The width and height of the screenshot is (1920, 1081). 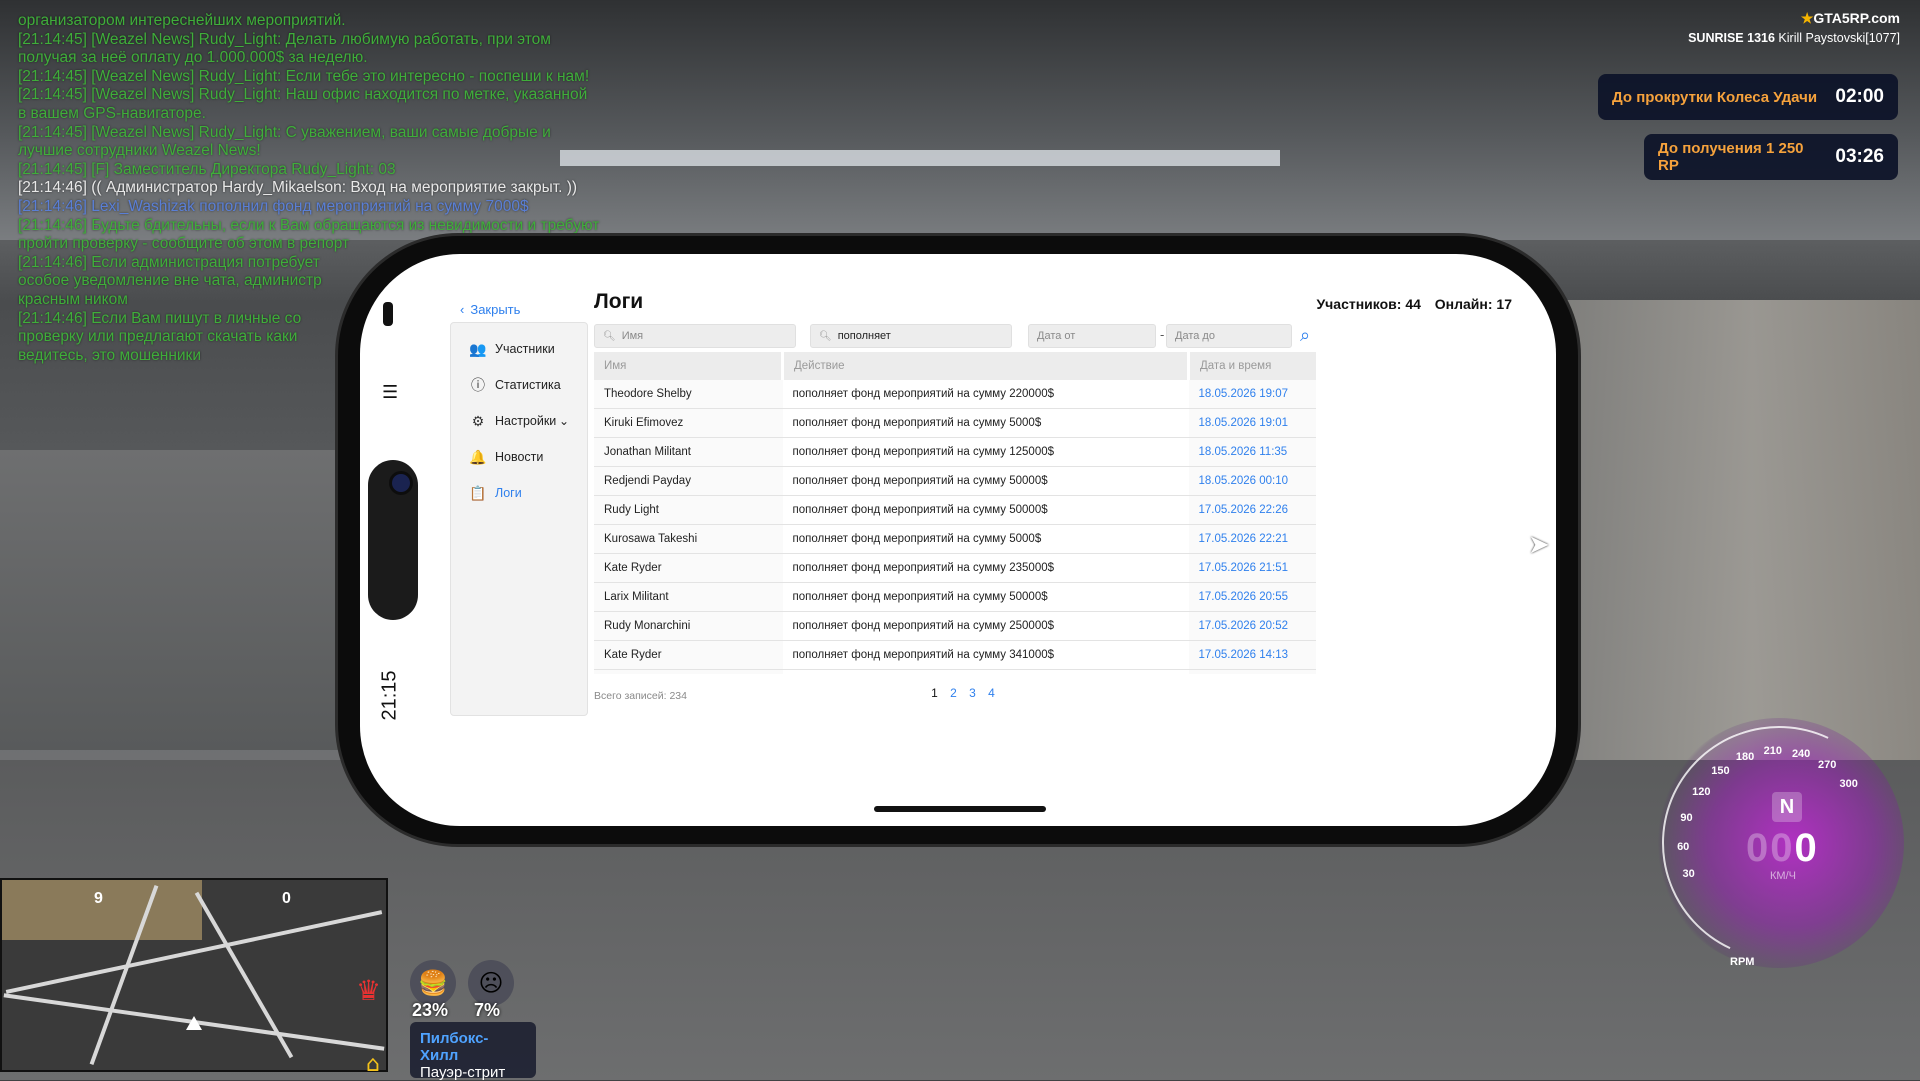 What do you see at coordinates (1252, 394) in the screenshot?
I see `cell-datetime: 18.05.2026 19:07` at bounding box center [1252, 394].